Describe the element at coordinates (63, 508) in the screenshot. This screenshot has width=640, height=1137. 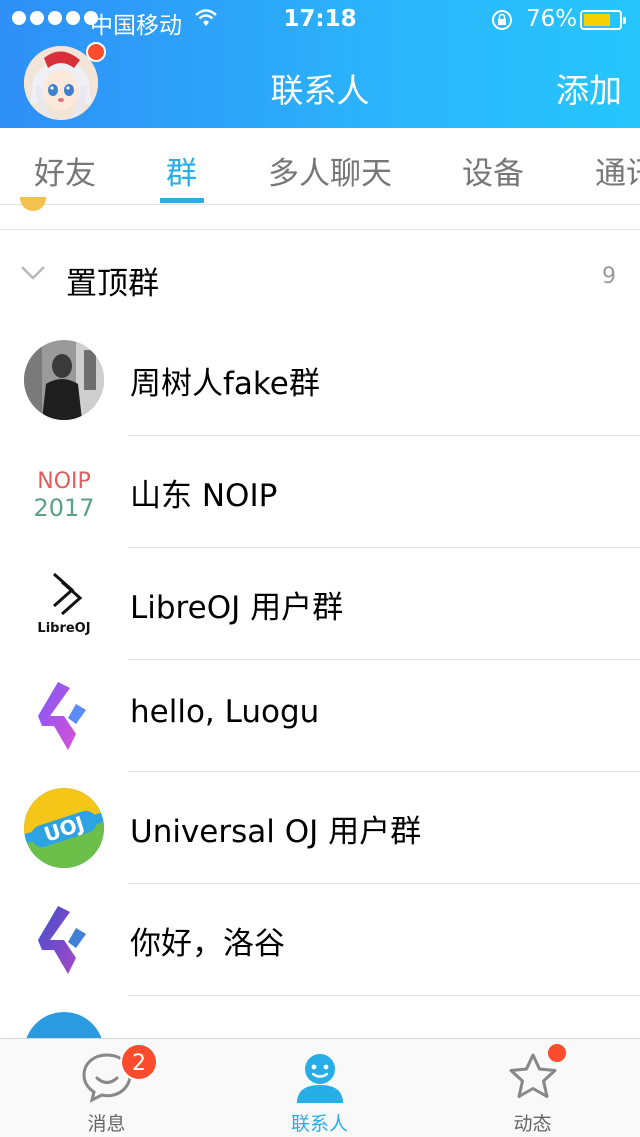
I see `noip-logo-year: 2017` at that location.